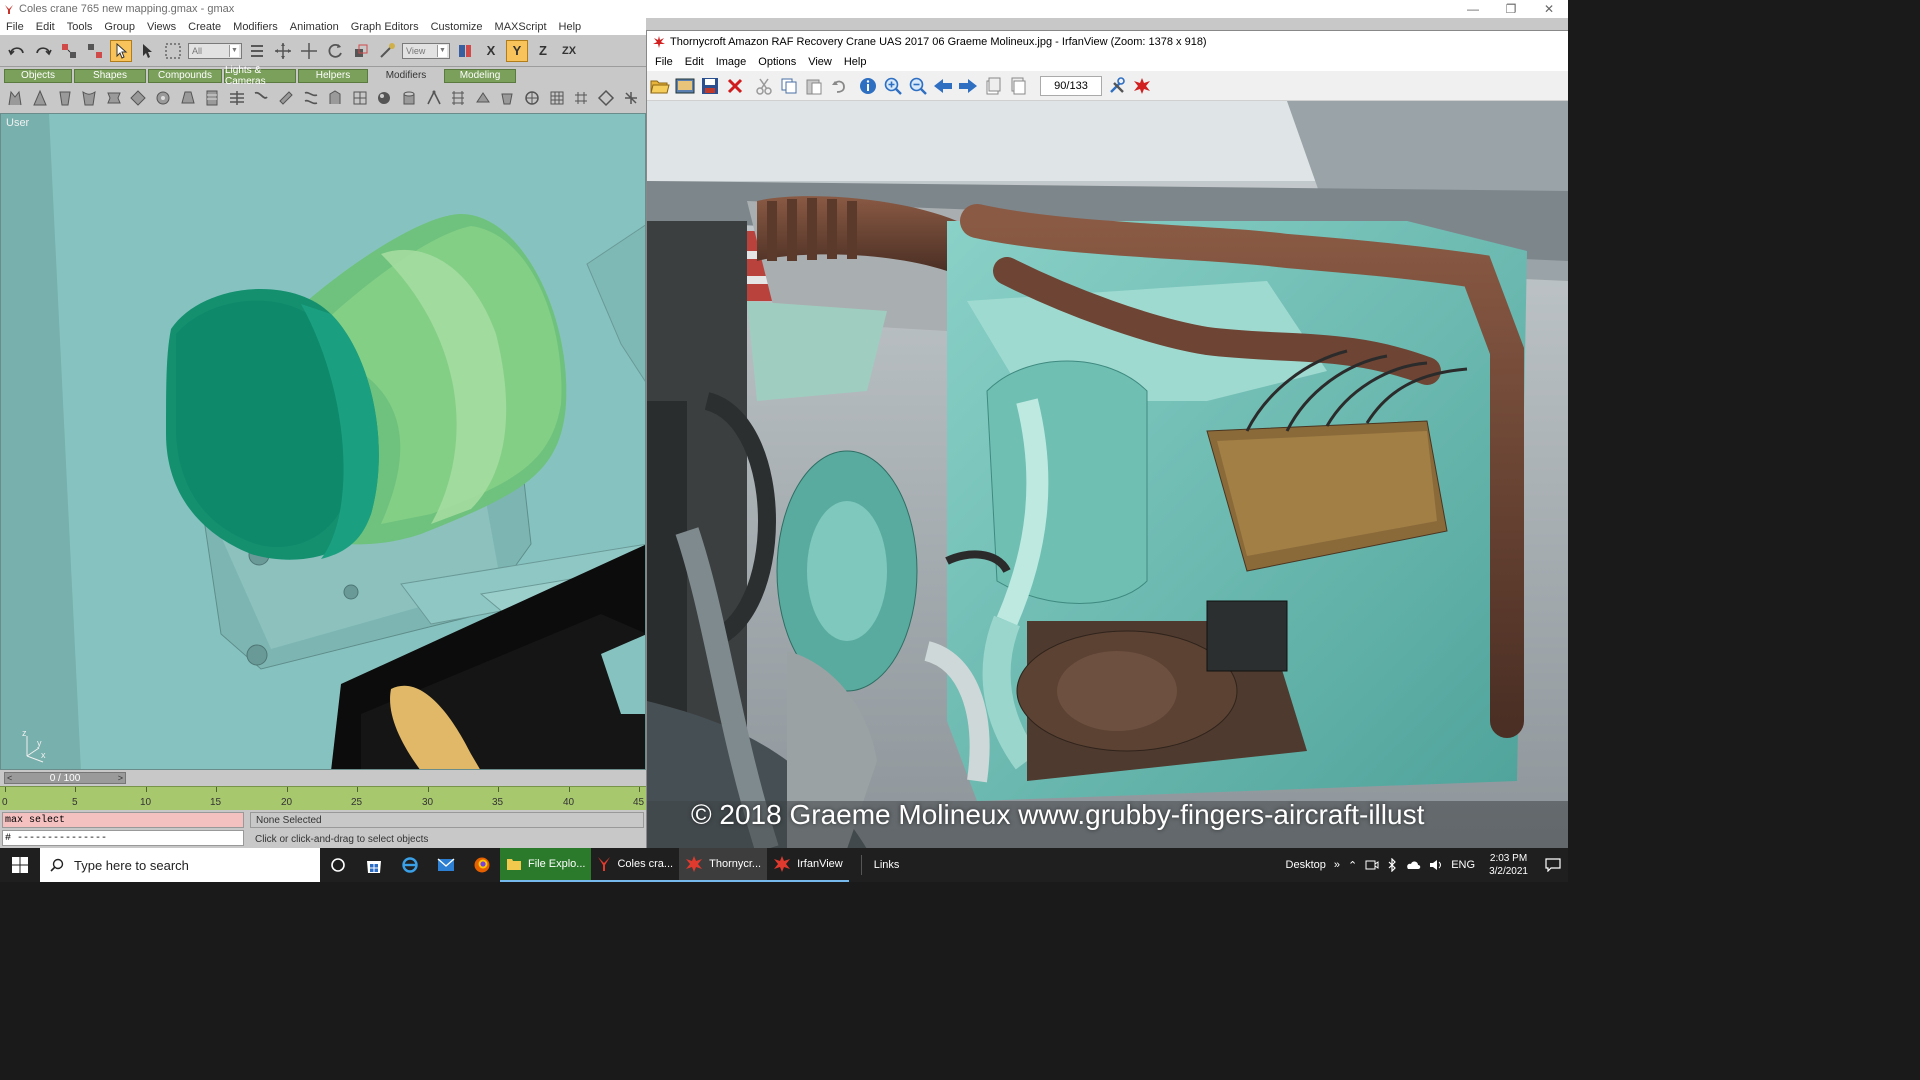 Image resolution: width=1920 pixels, height=1080 pixels. Describe the element at coordinates (406, 75) in the screenshot. I see `tab-modifiers: Modifiers` at that location.